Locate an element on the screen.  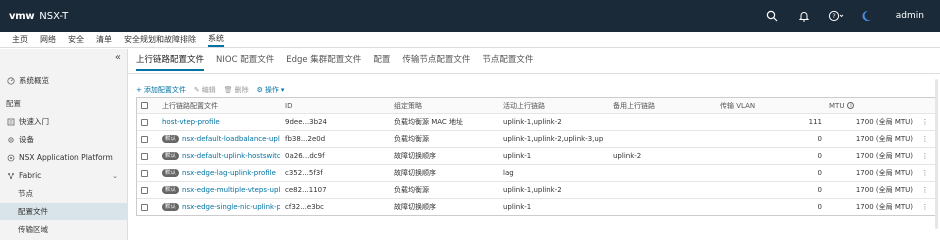
add-profile-button: + 添加配置文件 is located at coordinates (161, 90).